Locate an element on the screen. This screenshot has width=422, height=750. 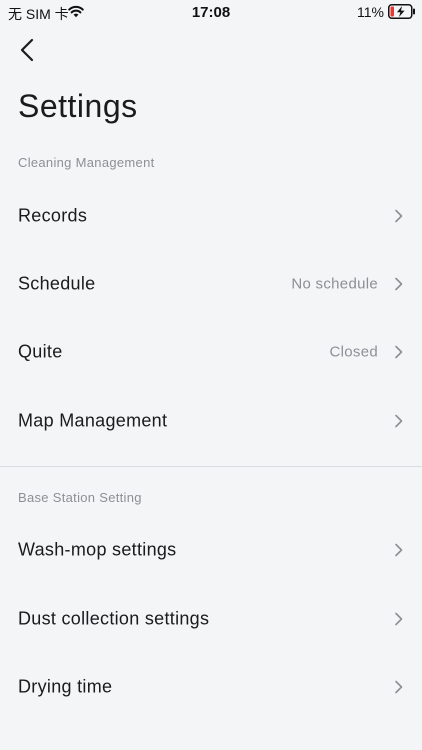
chevron-left-icon is located at coordinates (27, 50).